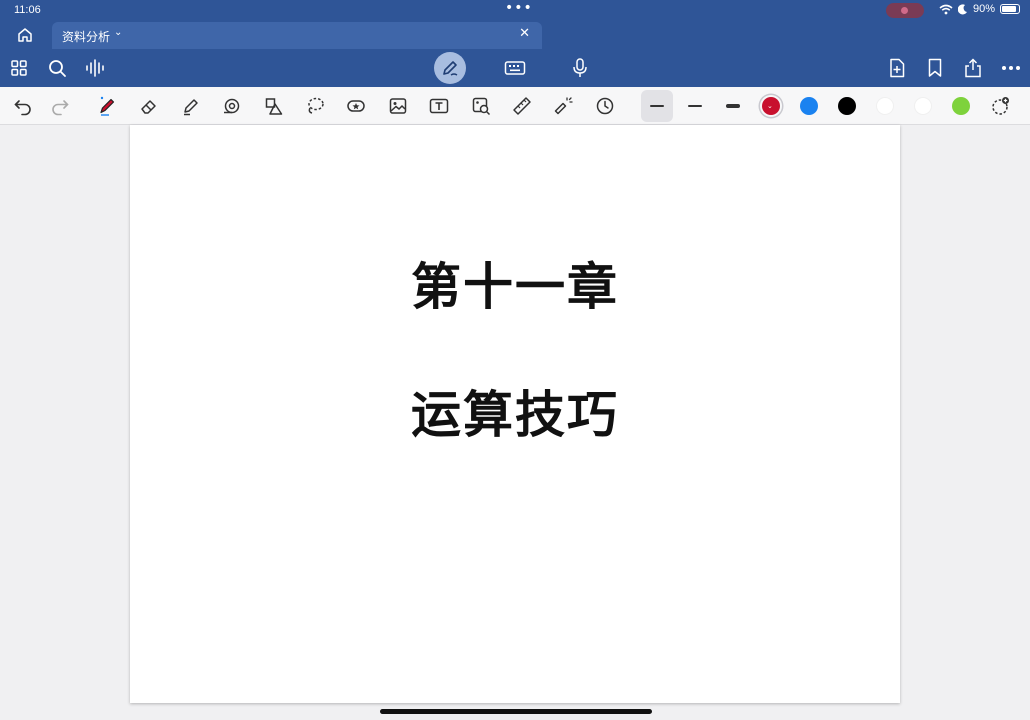  I want to click on share-icon, so click(973, 68).